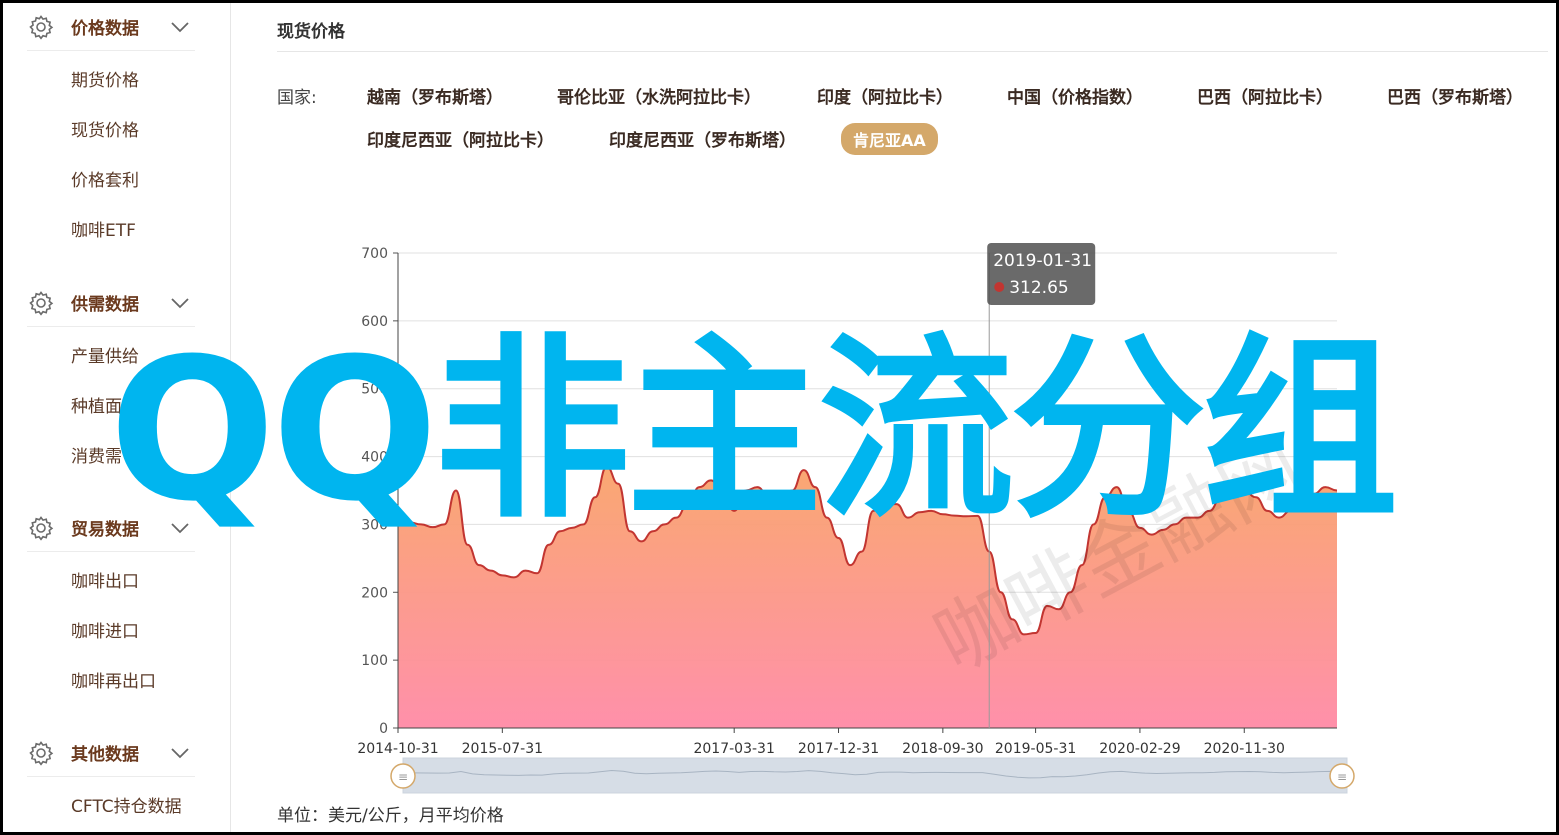  I want to click on tooltip-marker, so click(999, 287).